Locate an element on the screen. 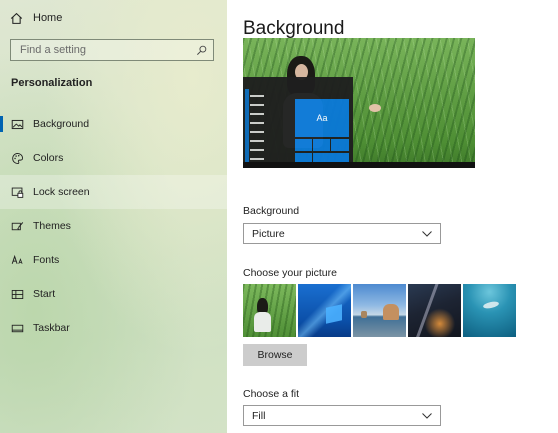 This screenshot has width=558, height=433. sidebar-item-label: Fonts is located at coordinates (46, 260).